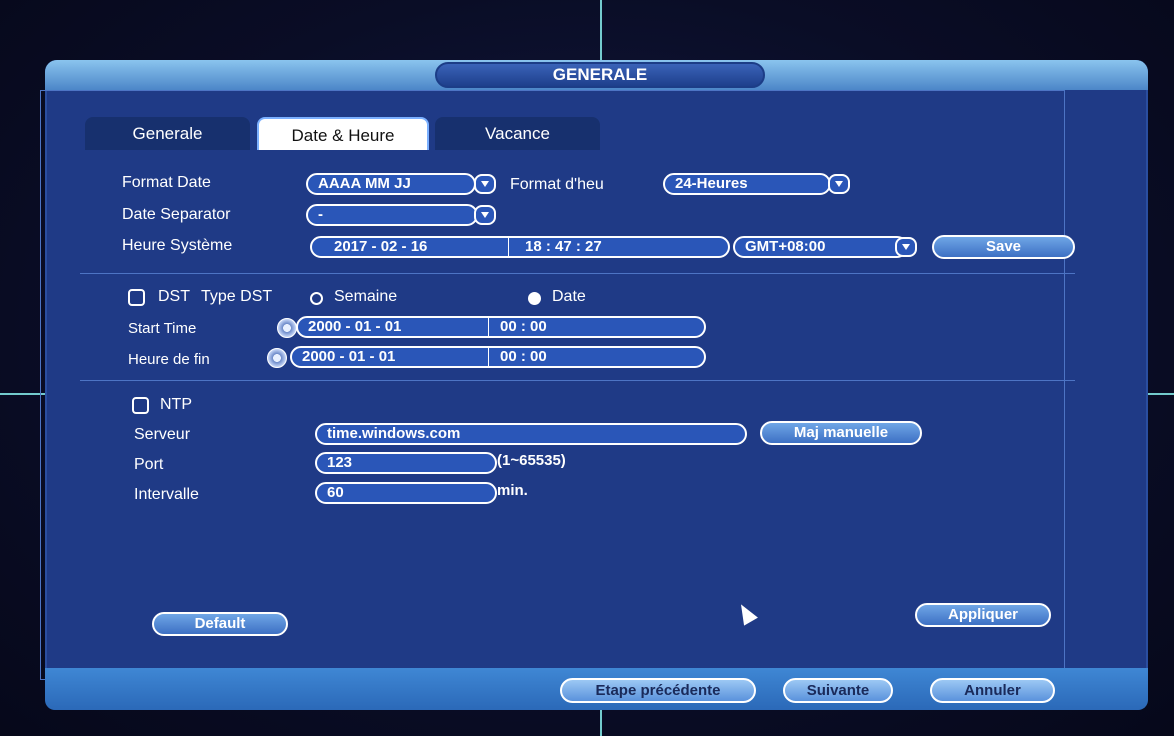 The height and width of the screenshot is (736, 1174). I want to click on dialog-title: GENERALE, so click(600, 75).